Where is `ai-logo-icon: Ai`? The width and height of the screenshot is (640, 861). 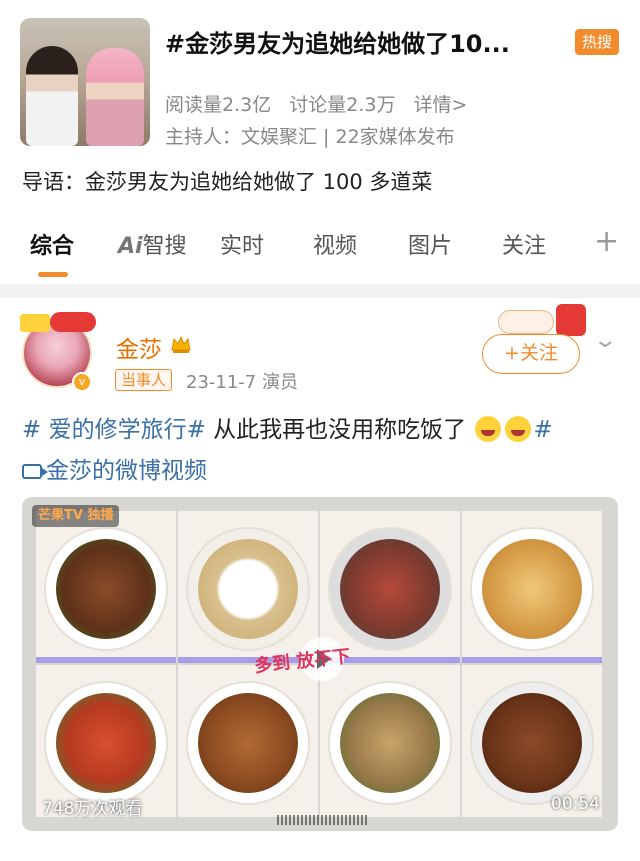
ai-logo-icon: Ai is located at coordinates (130, 246).